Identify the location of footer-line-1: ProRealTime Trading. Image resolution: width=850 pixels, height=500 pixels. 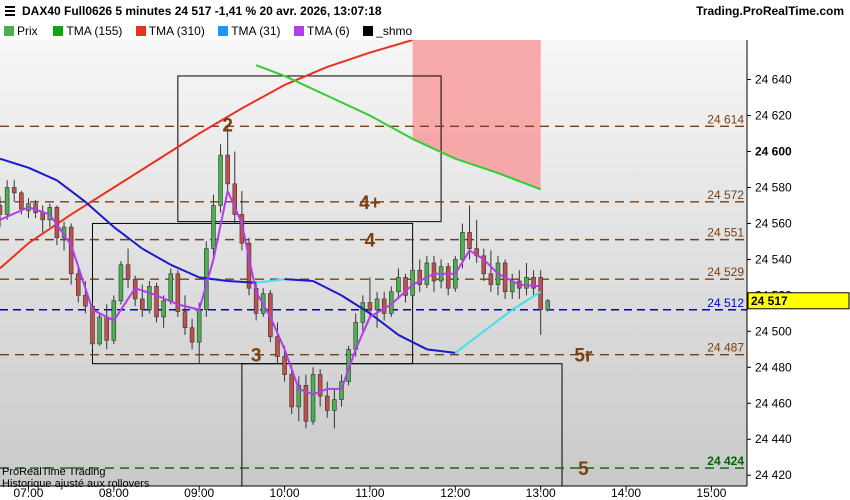
(54, 472).